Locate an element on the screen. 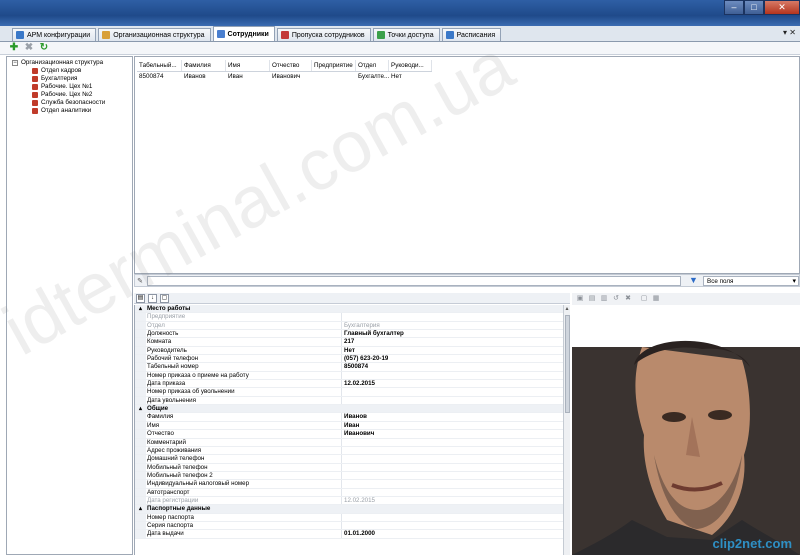  property-row: Автотранспорт is located at coordinates (349, 492).